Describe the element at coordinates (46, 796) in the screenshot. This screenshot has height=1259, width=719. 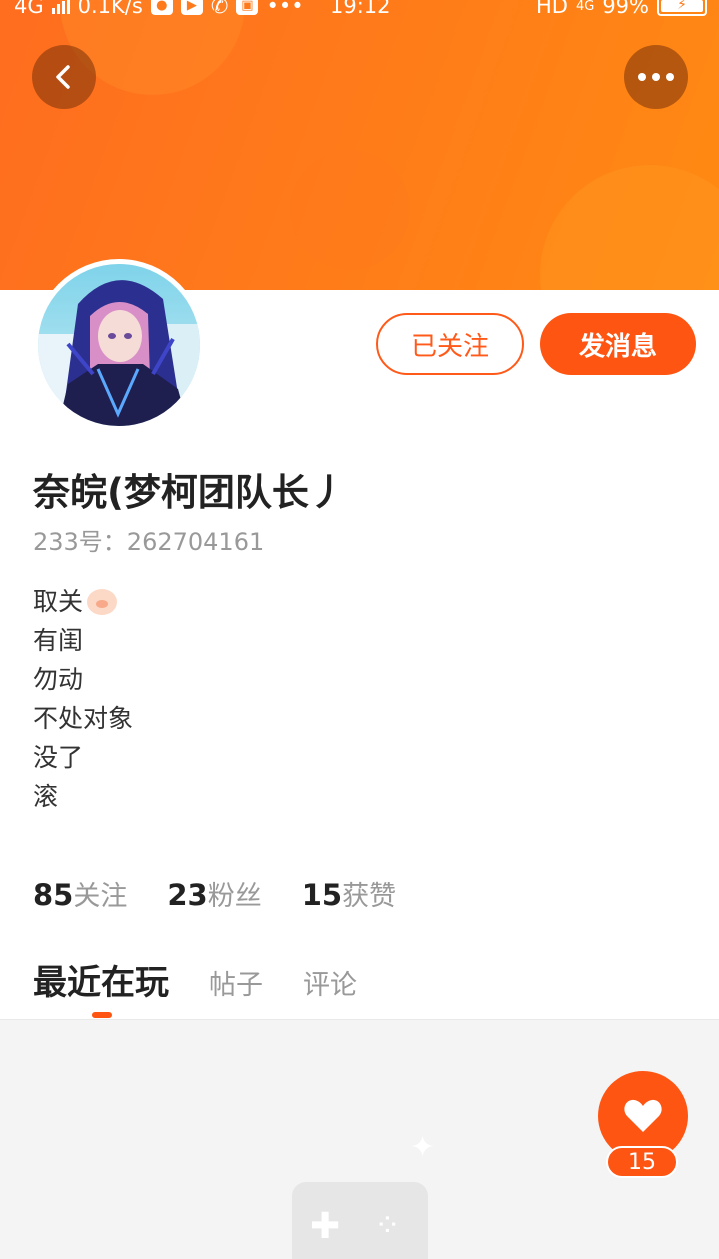
I see `bio-line: 滚` at that location.